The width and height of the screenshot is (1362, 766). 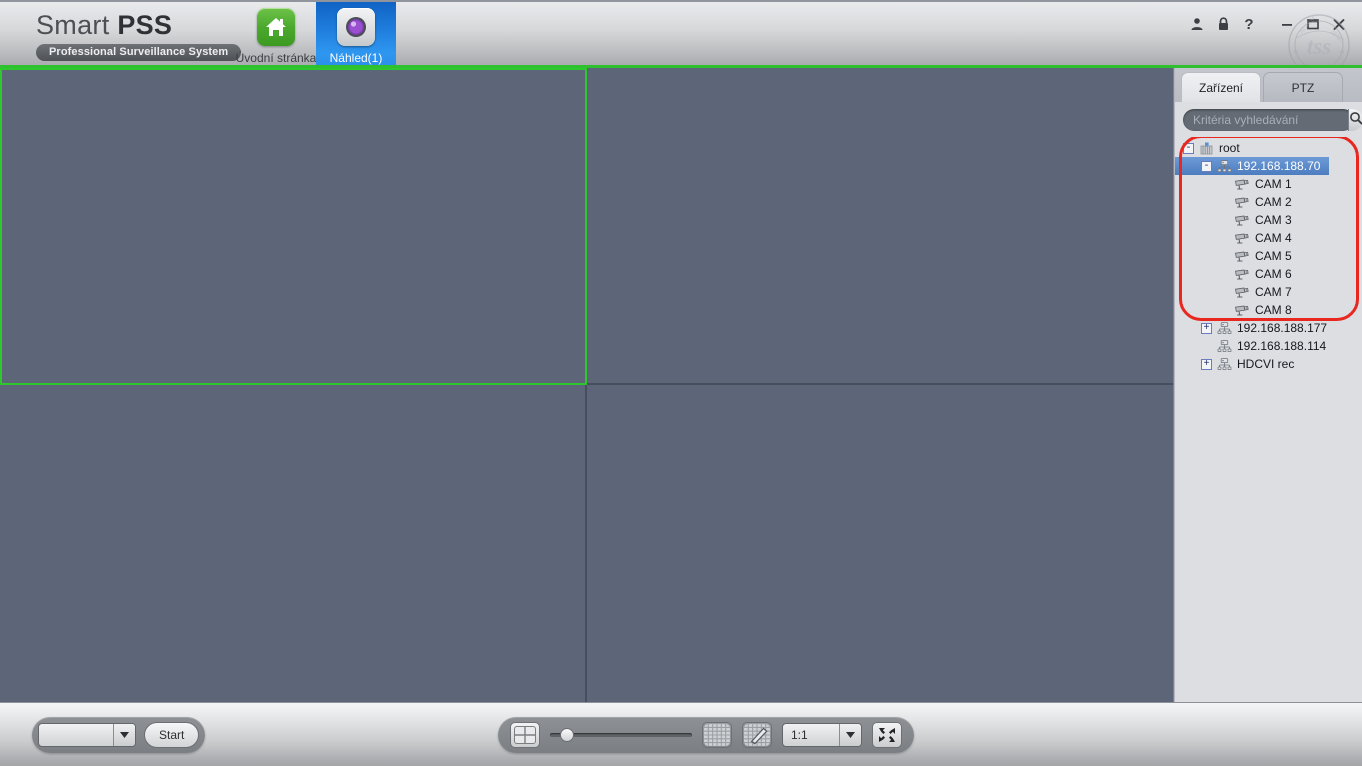 I want to click on tree-node-label: HDCVI rec, so click(x=1266, y=364).